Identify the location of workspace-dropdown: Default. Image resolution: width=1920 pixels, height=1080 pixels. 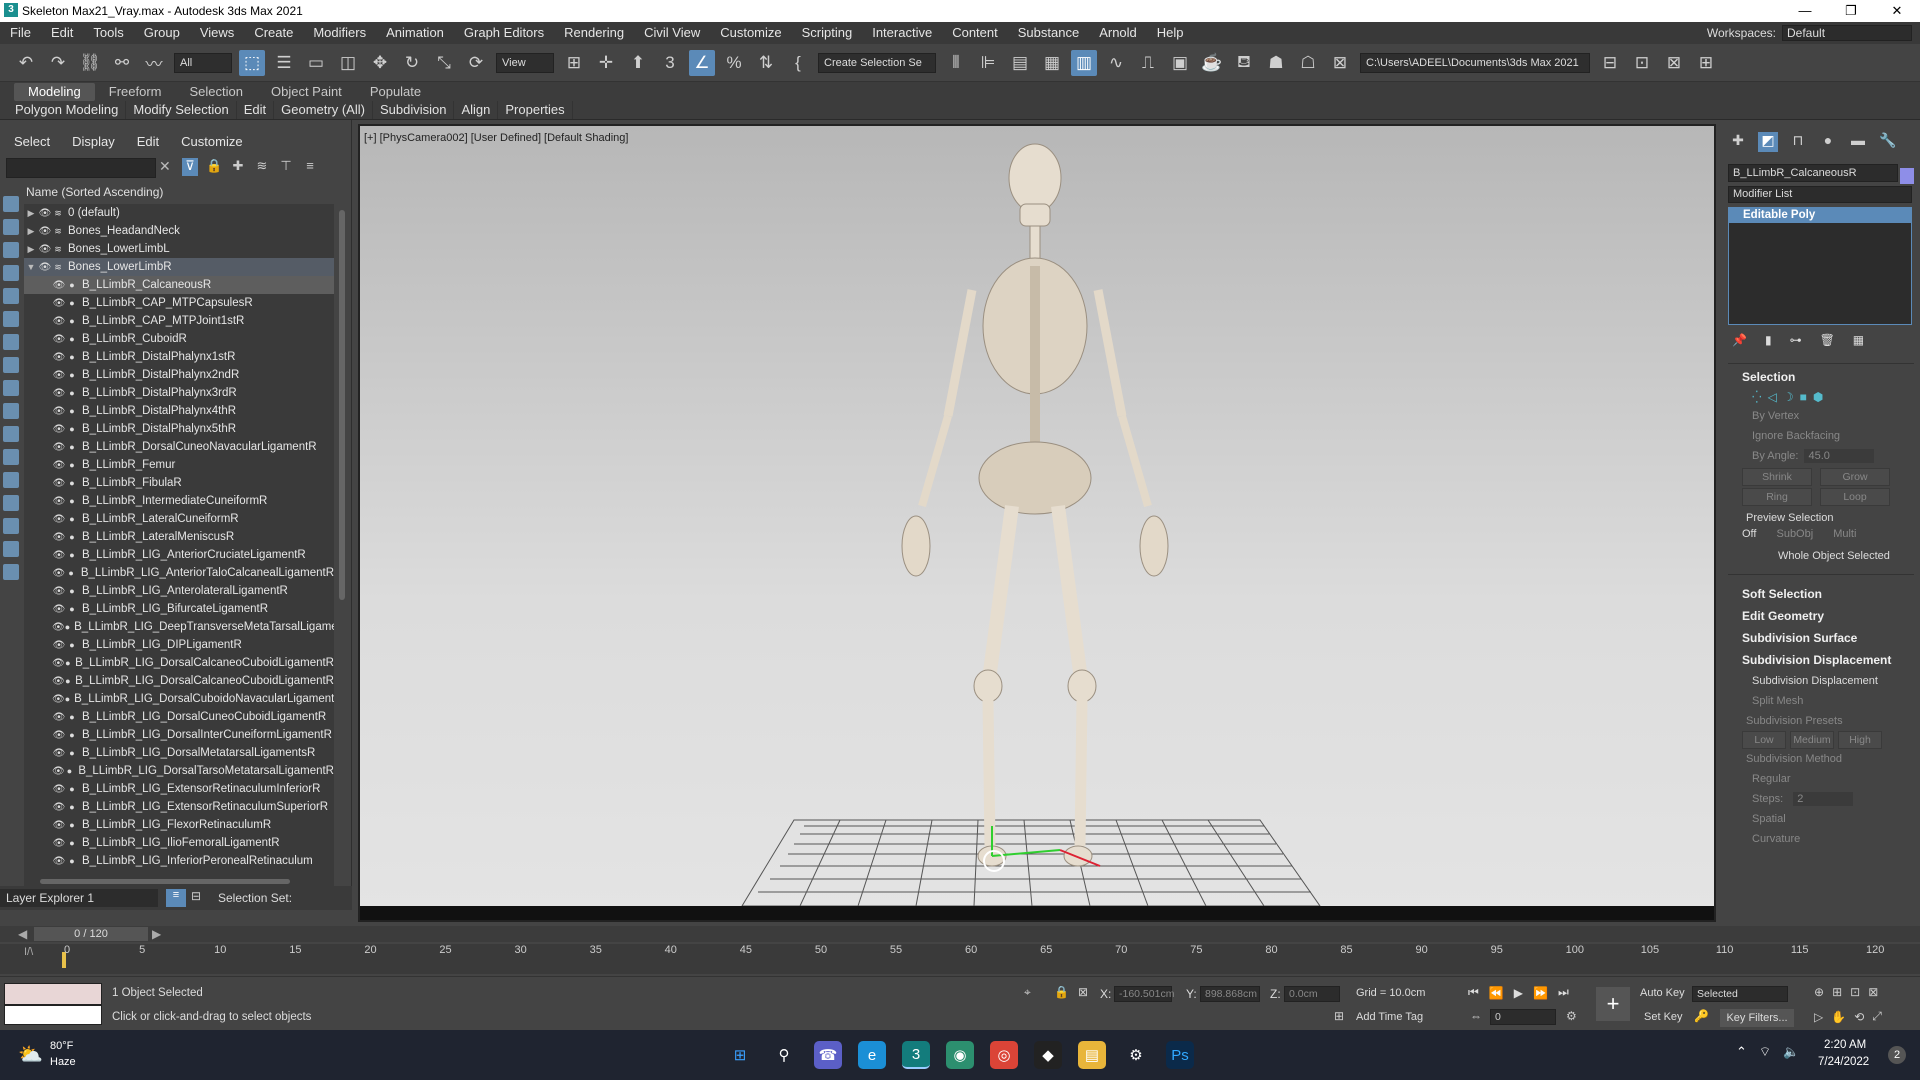
(1847, 33).